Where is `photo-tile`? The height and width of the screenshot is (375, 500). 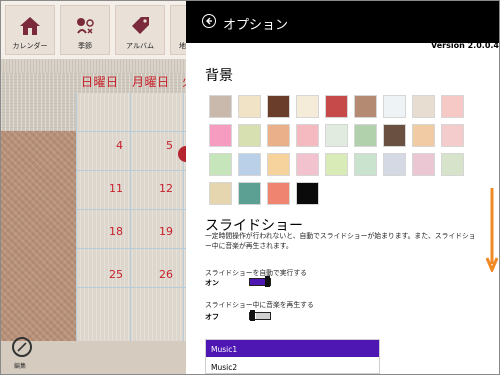
photo-tile is located at coordinates (38, 236).